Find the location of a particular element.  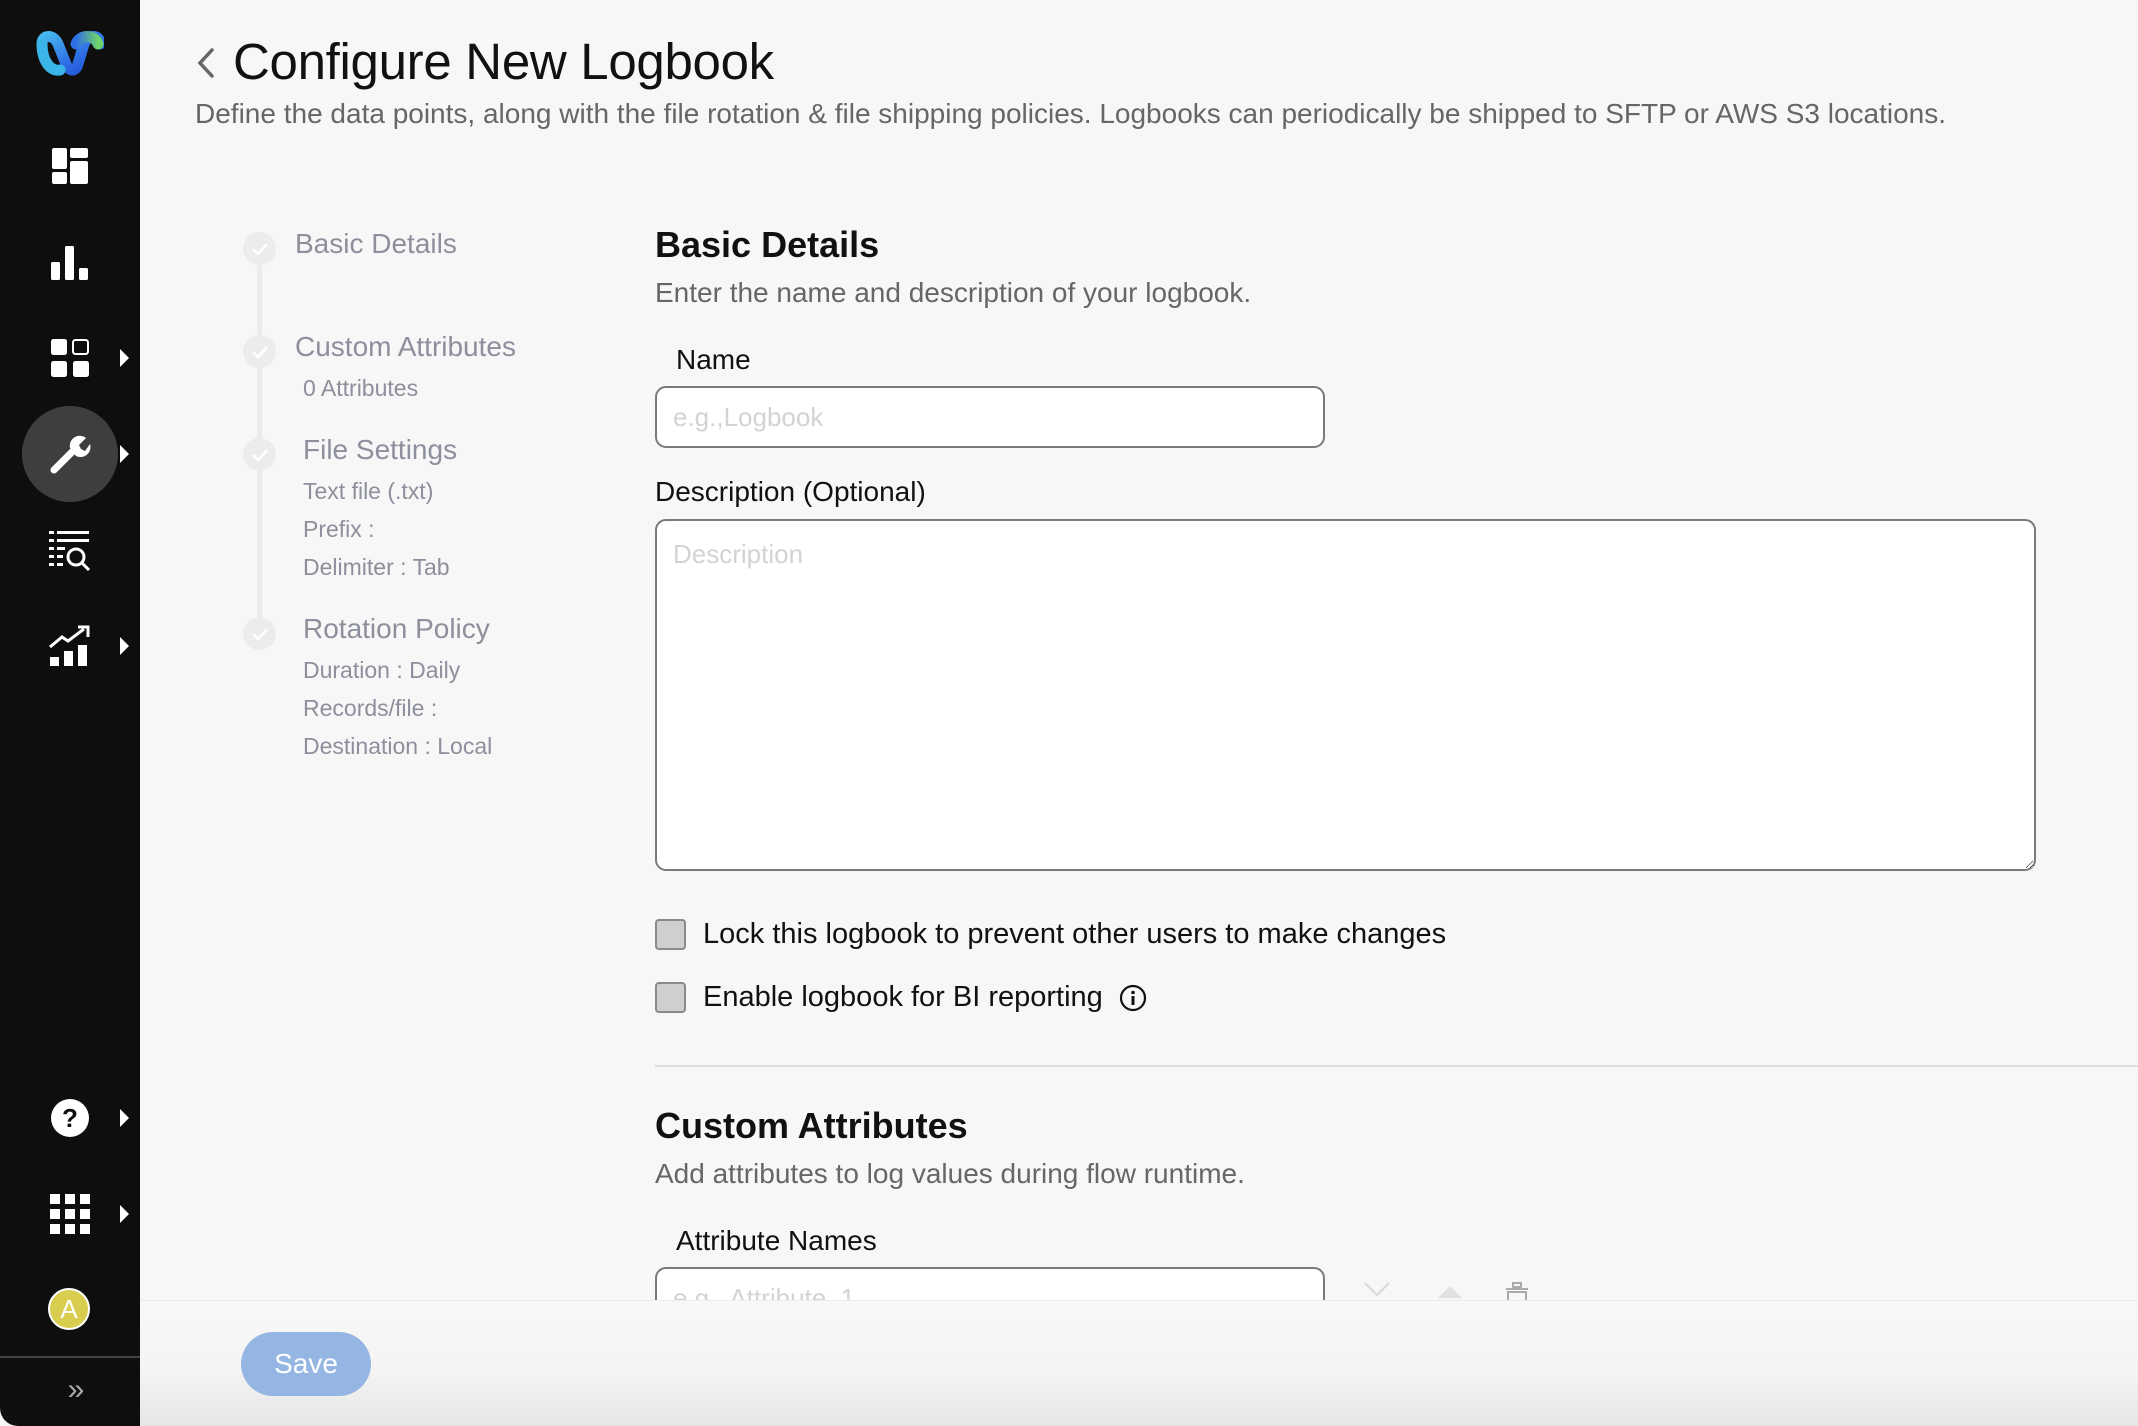

chevron-left-icon is located at coordinates (205, 63).